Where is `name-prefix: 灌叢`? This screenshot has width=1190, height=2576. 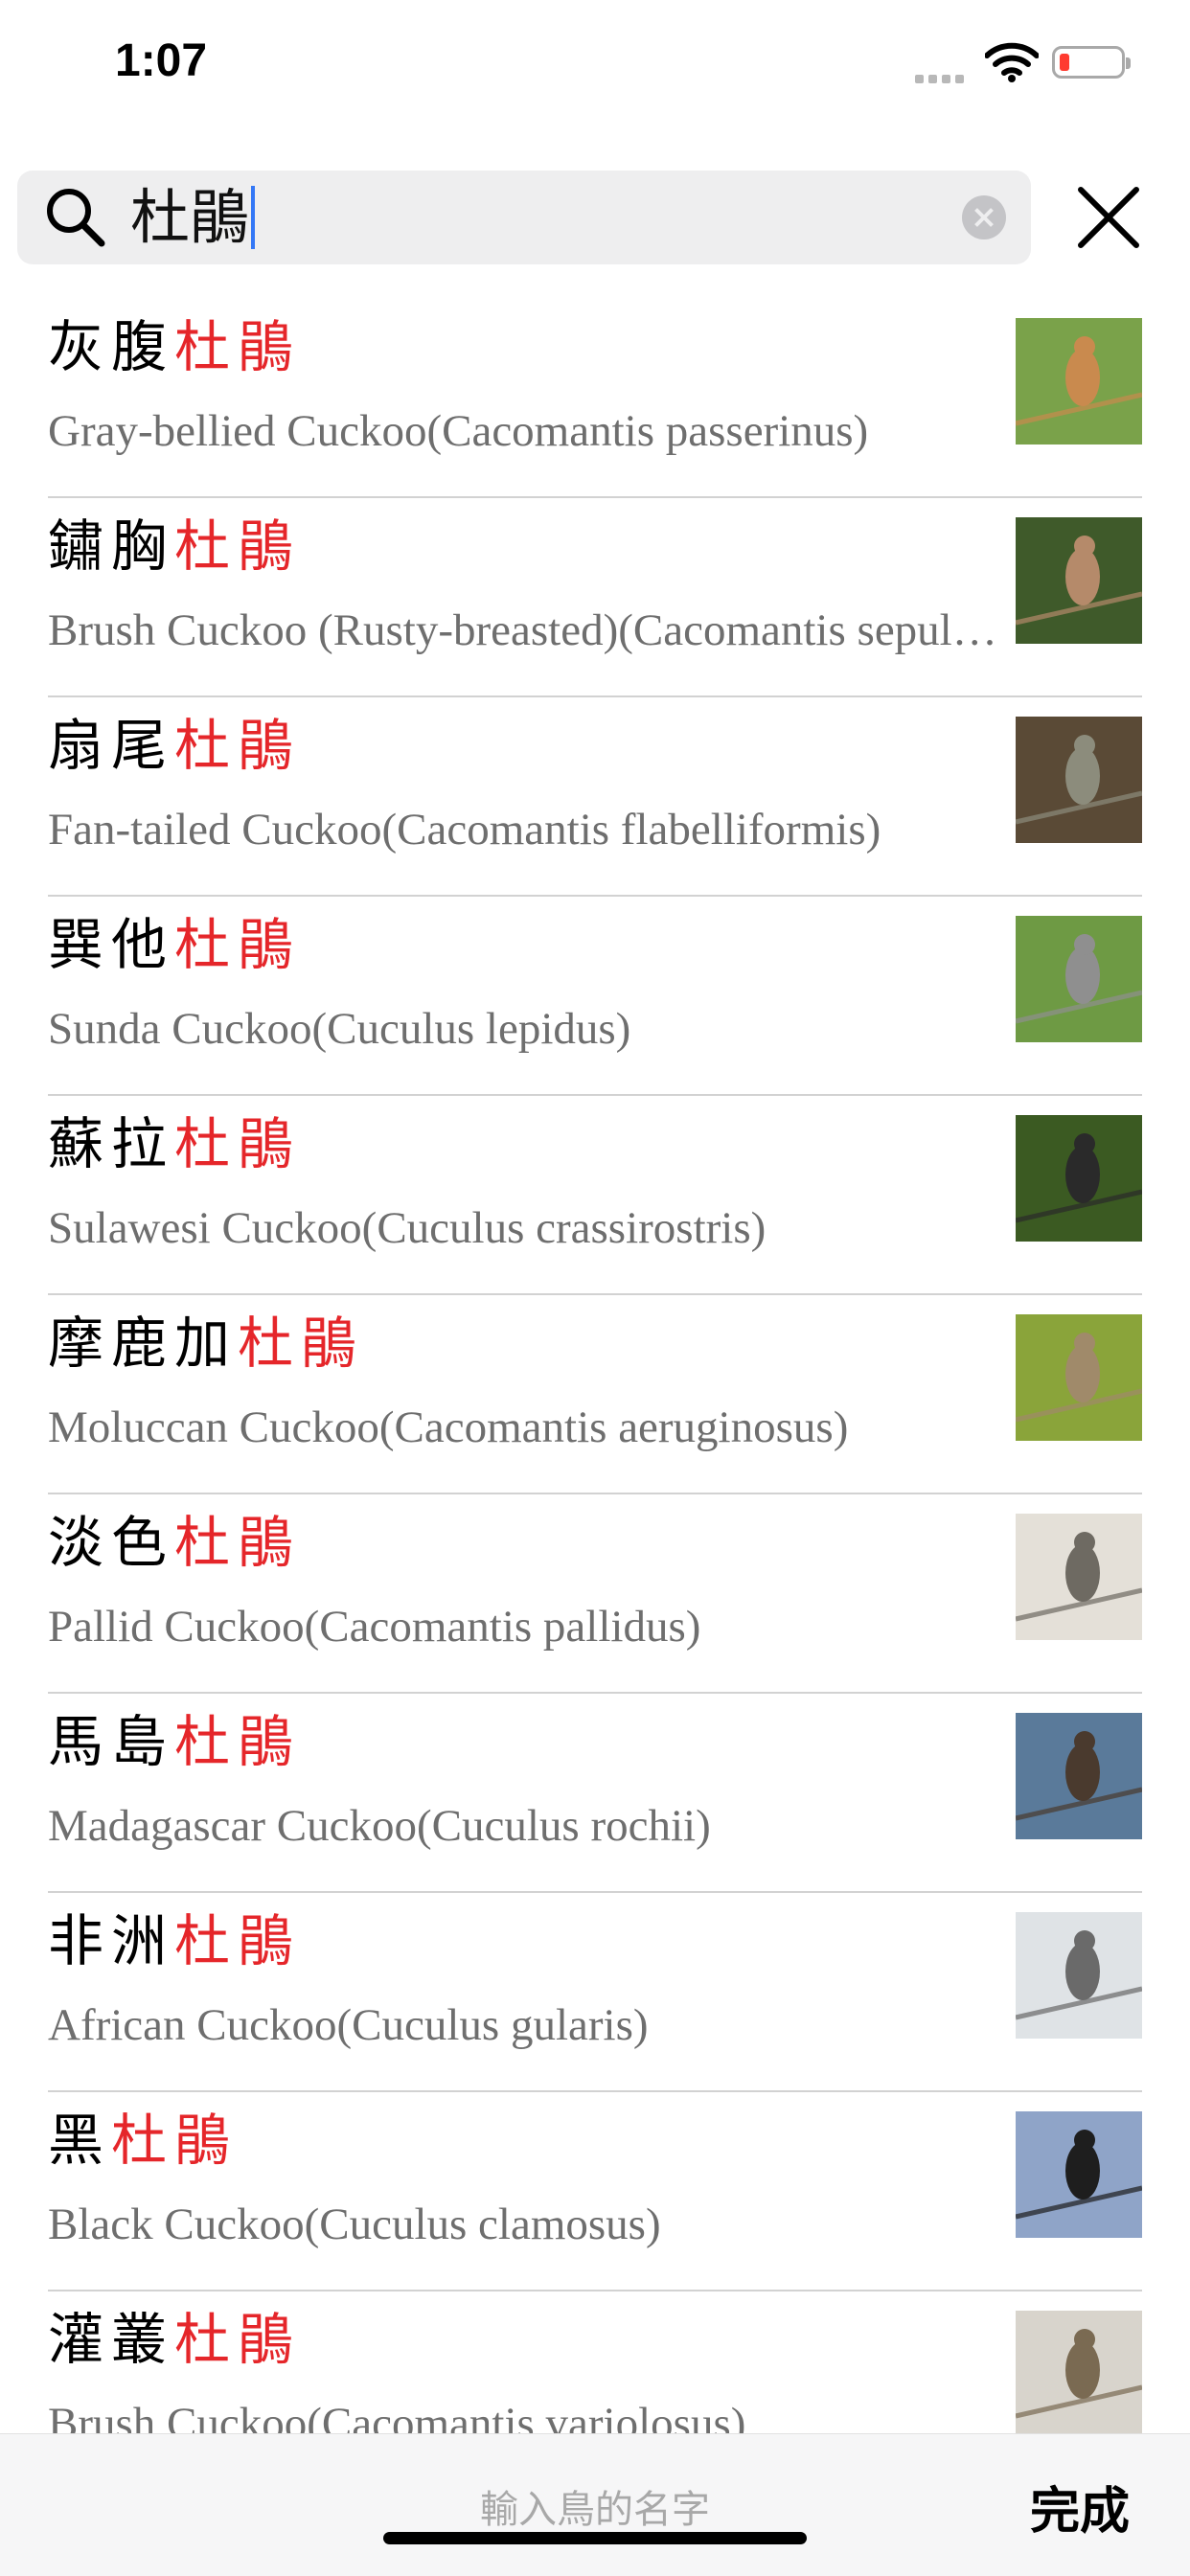
name-prefix: 灌叢 is located at coordinates (111, 2340).